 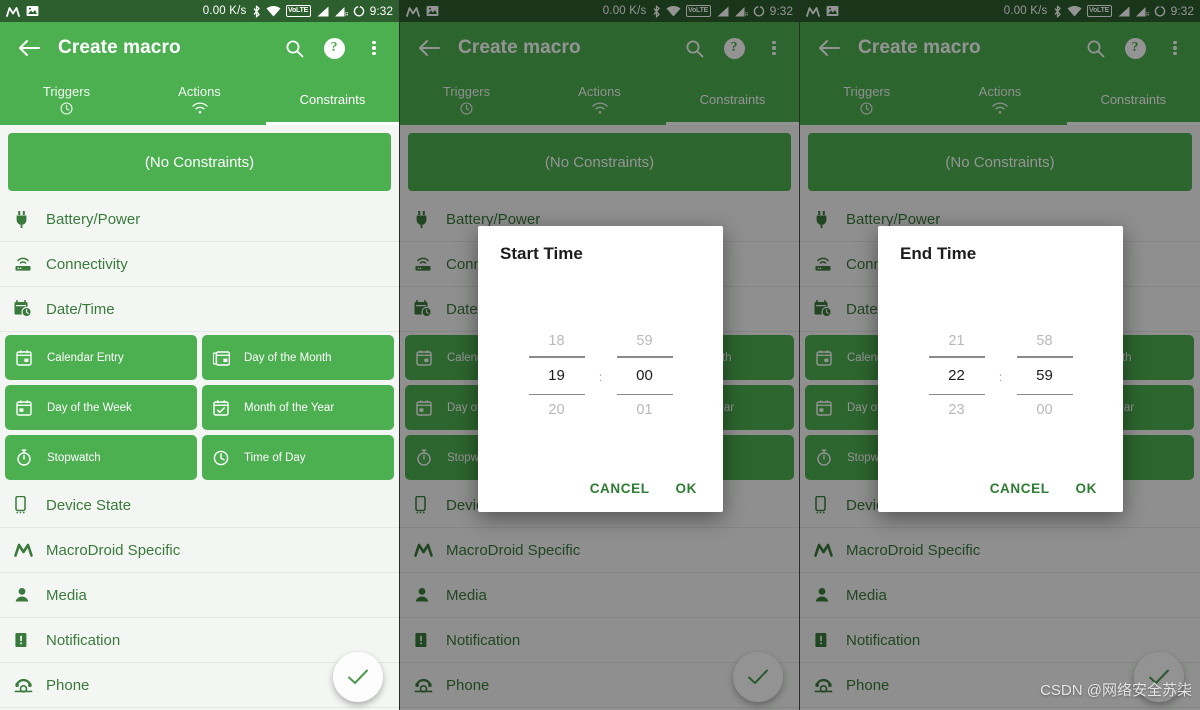 I want to click on start-time-dialog: Start Time 18 19 20 : 59 00 01 CANCEL OK, so click(x=600, y=369).